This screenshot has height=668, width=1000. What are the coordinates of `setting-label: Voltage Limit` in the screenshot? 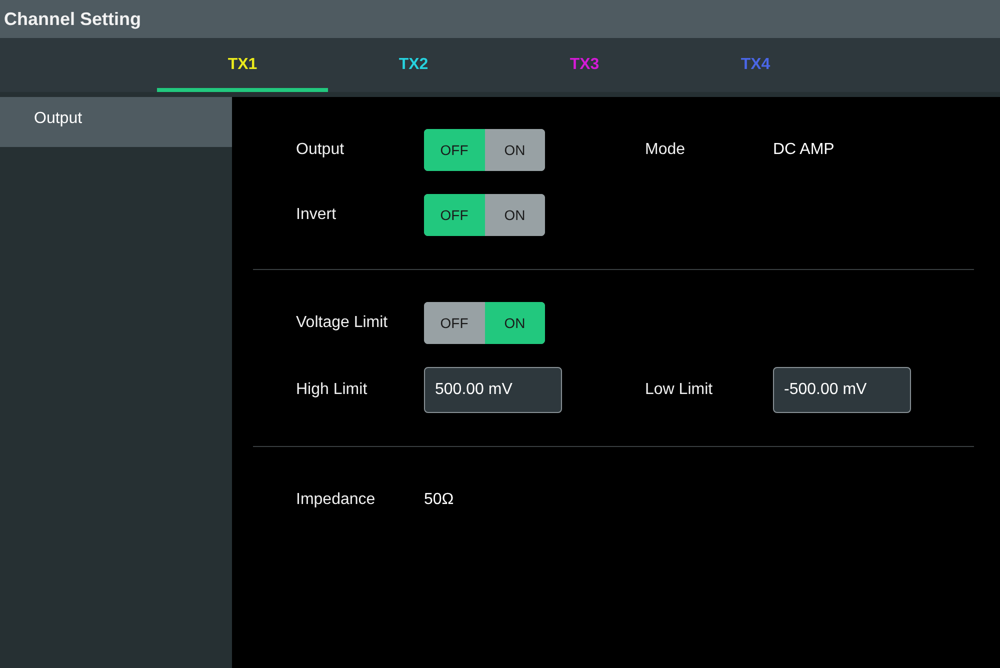 It's located at (342, 323).